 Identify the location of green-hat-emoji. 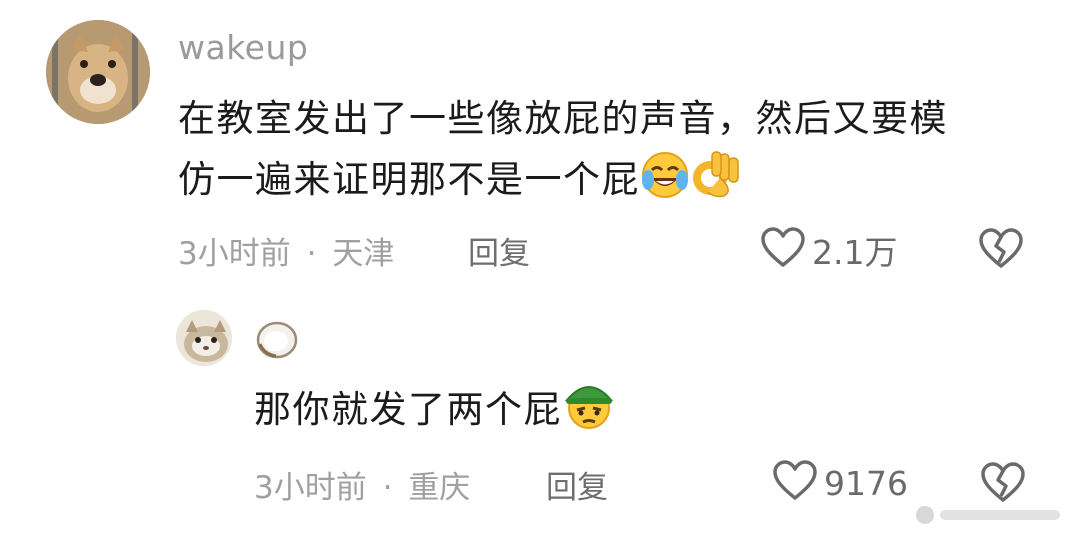
(589, 413).